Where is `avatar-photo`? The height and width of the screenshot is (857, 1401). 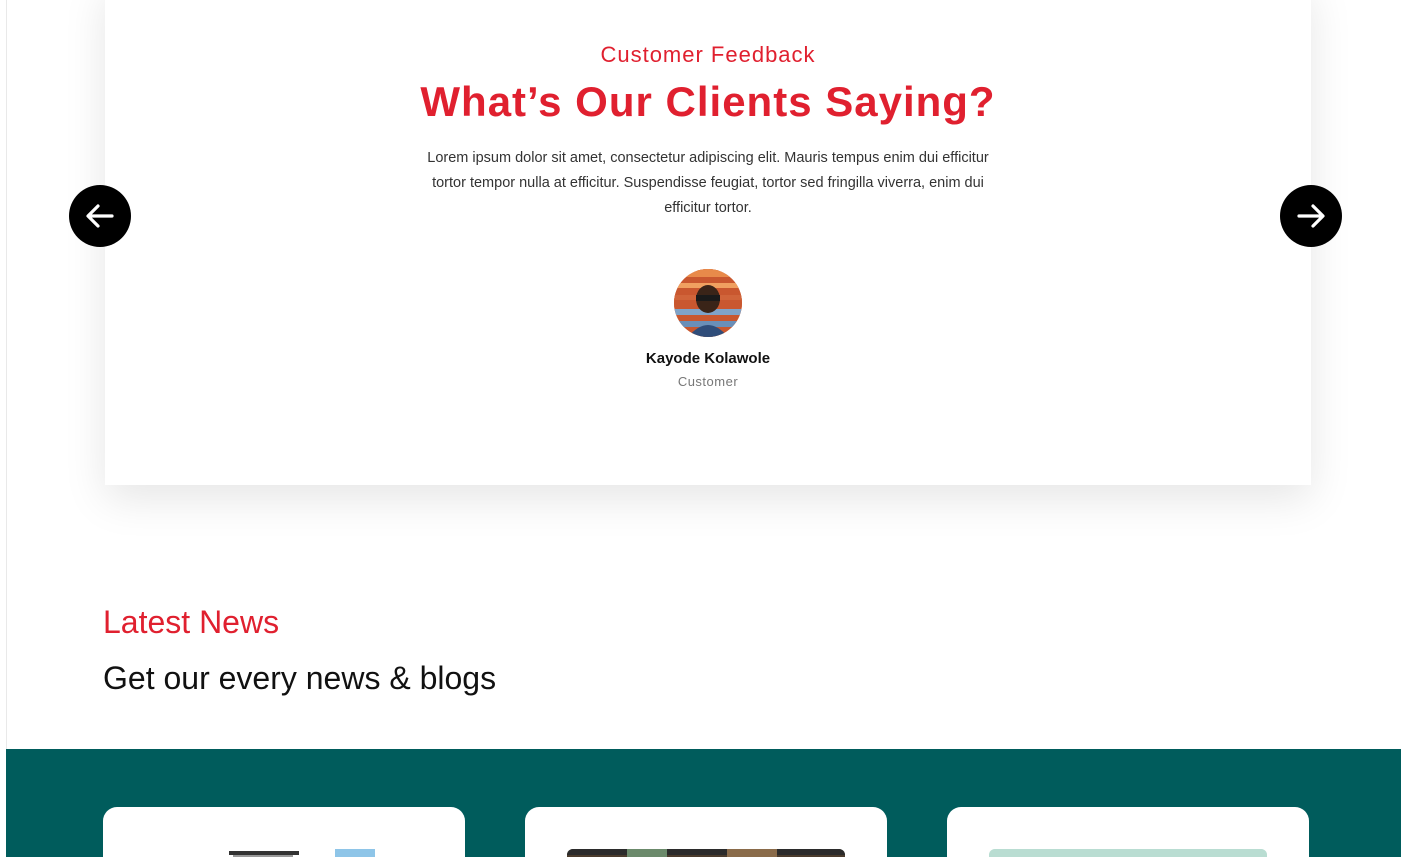
avatar-photo is located at coordinates (708, 303).